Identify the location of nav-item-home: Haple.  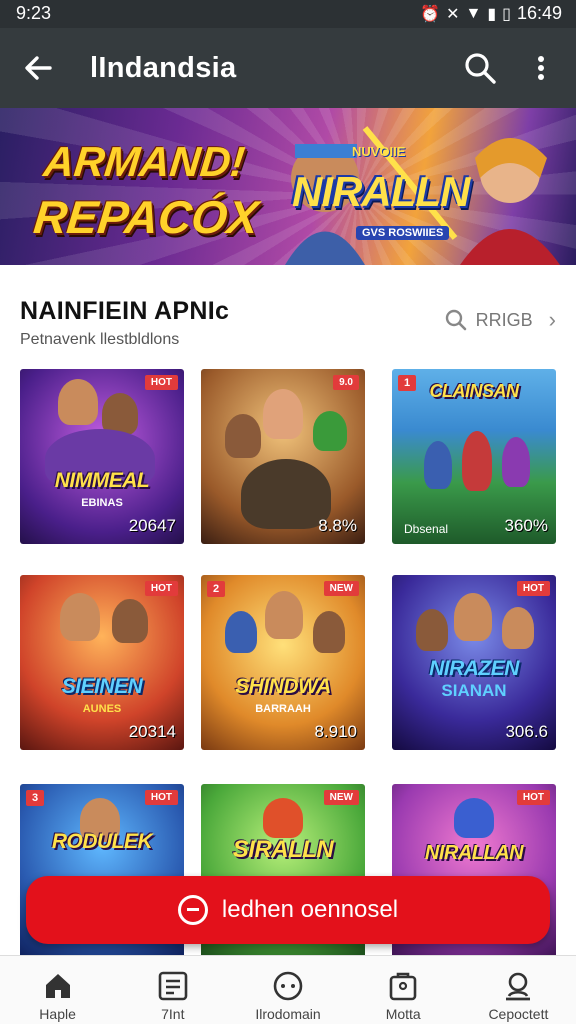
(57, 990).